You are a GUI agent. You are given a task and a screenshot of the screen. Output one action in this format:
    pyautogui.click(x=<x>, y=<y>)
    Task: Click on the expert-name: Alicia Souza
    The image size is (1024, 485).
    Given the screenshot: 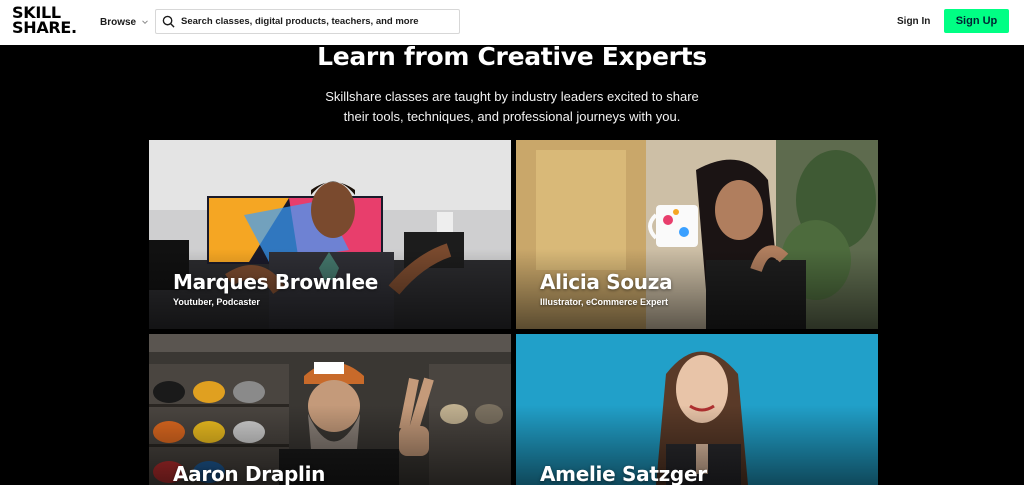 What is the action you would take?
    pyautogui.click(x=606, y=282)
    